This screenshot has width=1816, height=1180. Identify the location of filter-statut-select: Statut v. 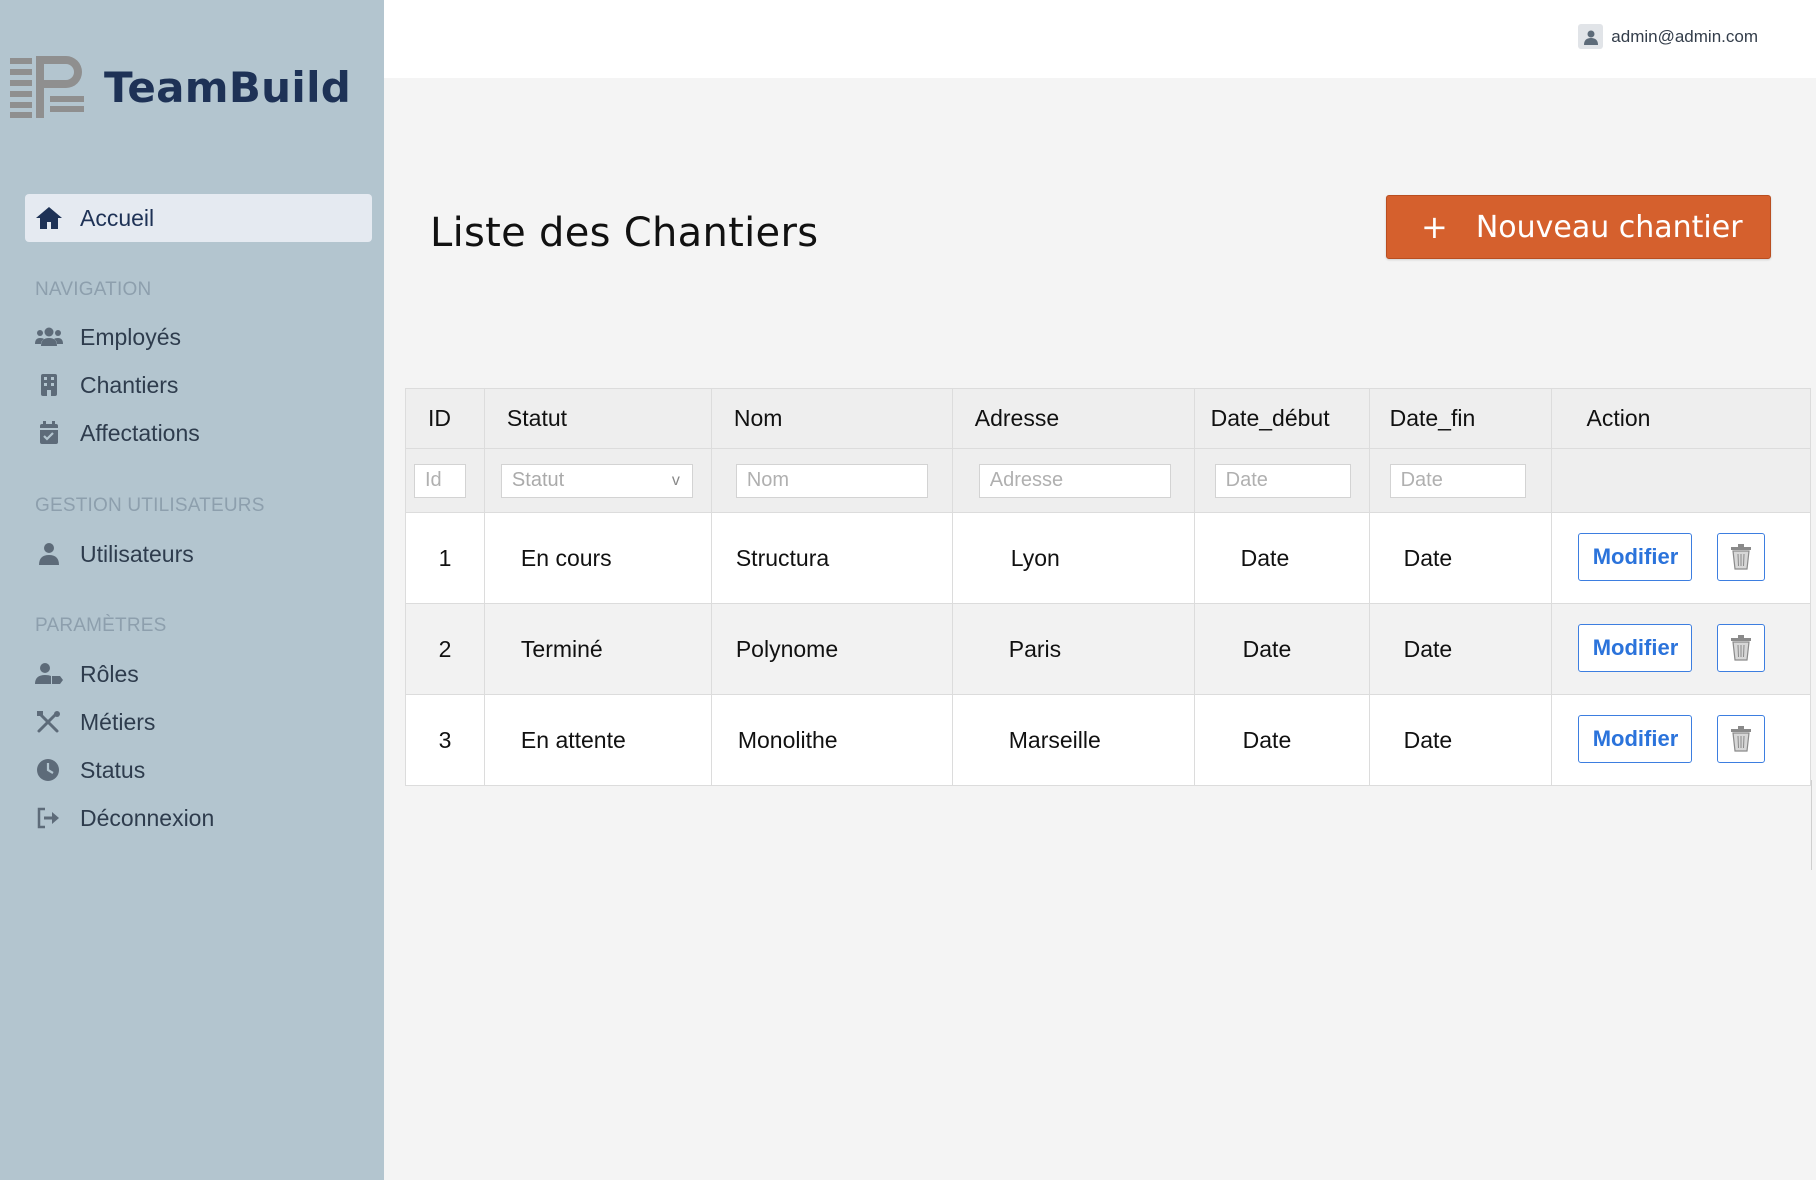
(596, 480).